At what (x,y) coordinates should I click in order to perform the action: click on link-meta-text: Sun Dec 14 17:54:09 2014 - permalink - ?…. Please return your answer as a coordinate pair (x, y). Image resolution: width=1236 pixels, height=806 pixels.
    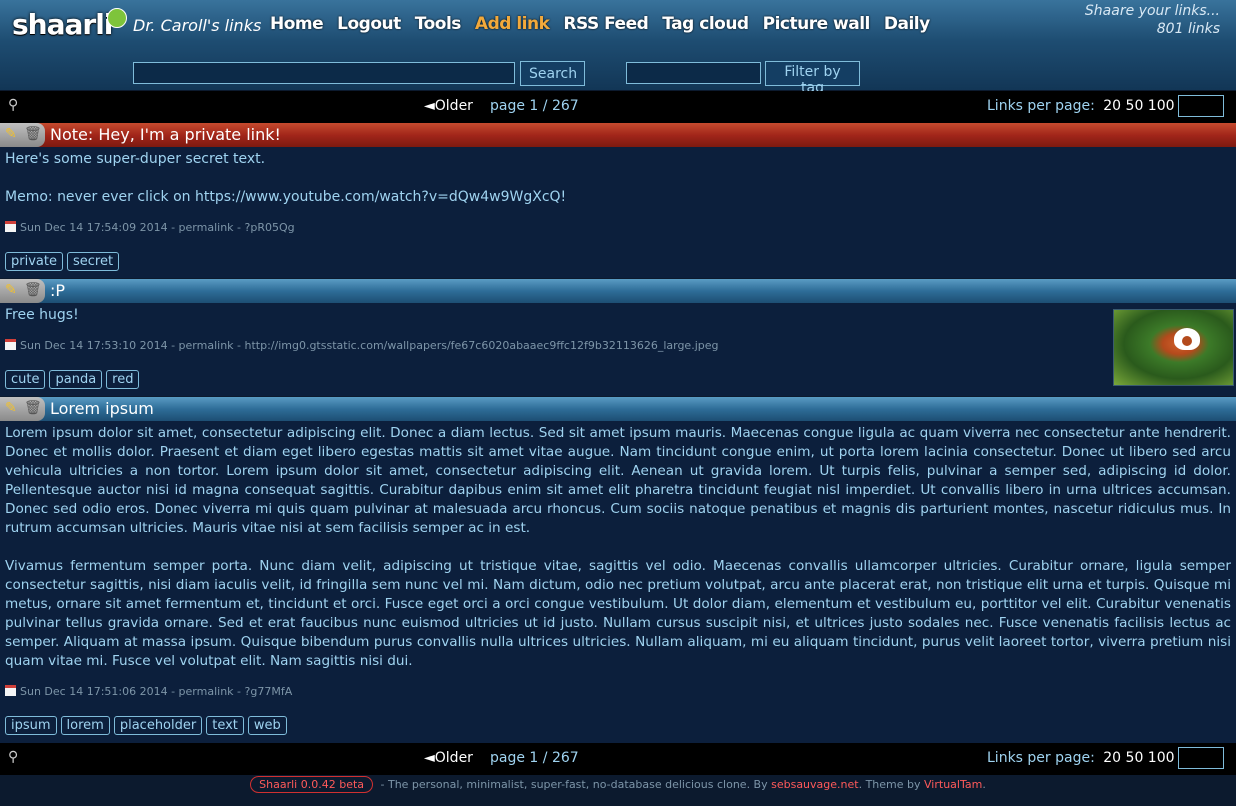
    Looking at the image, I should click on (157, 227).